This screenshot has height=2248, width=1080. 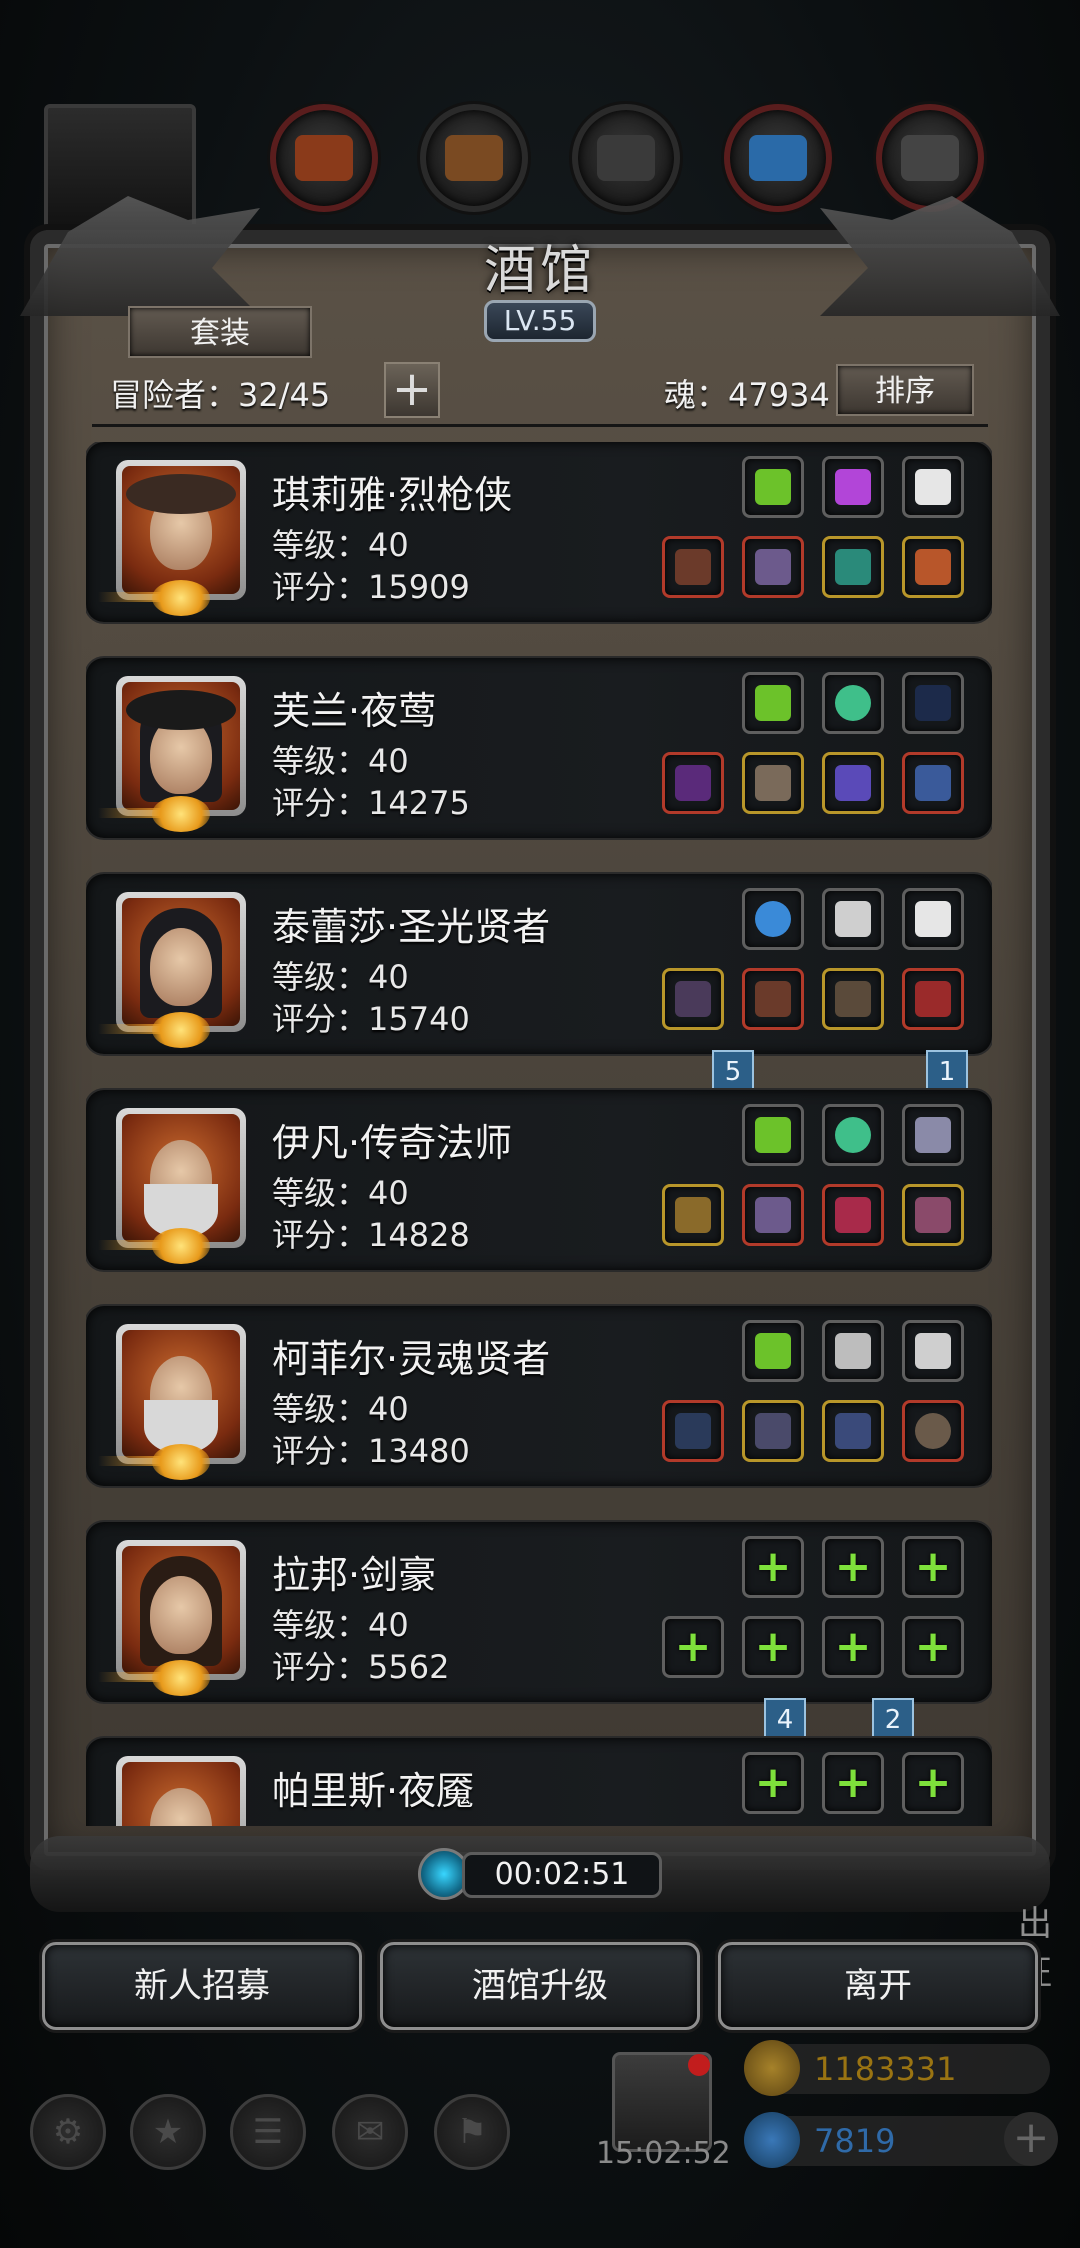 I want to click on recruit-button: 新人招募, so click(x=202, y=1986).